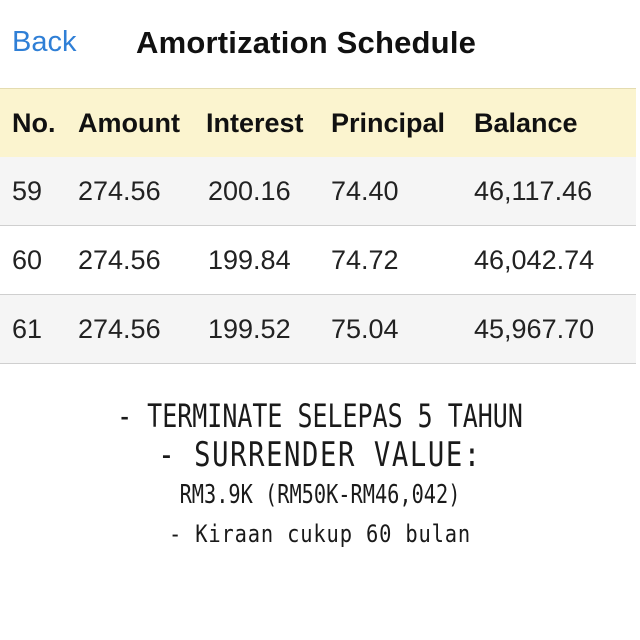 Image resolution: width=640 pixels, height=640 pixels. What do you see at coordinates (534, 260) in the screenshot?
I see `cell-balance: 46,042.74` at bounding box center [534, 260].